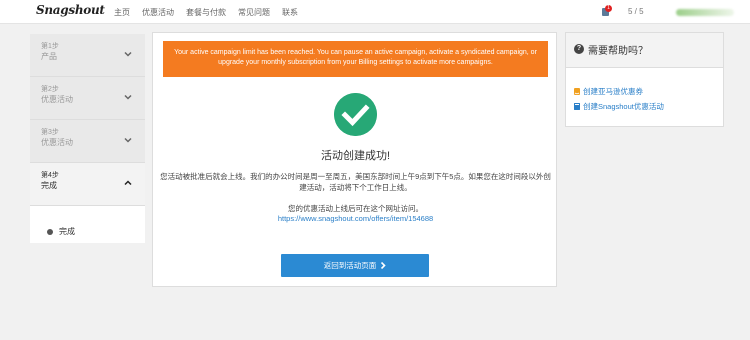 This screenshot has width=750, height=340. Describe the element at coordinates (577, 91) in the screenshot. I see `amazon-icon` at that location.